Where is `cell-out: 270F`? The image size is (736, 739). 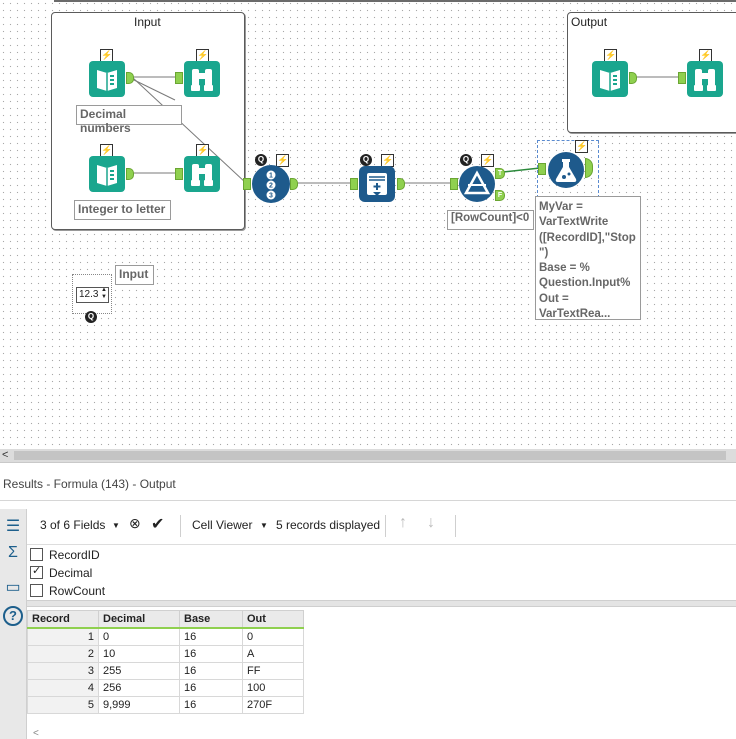 cell-out: 270F is located at coordinates (273, 705).